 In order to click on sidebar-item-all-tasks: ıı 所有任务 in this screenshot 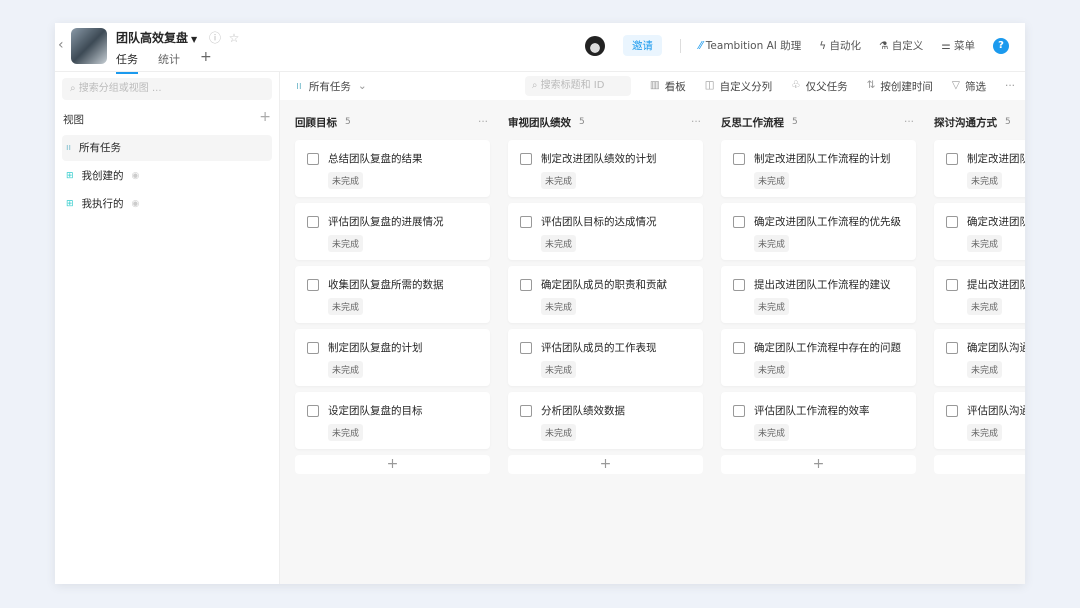, I will do `click(167, 148)`.